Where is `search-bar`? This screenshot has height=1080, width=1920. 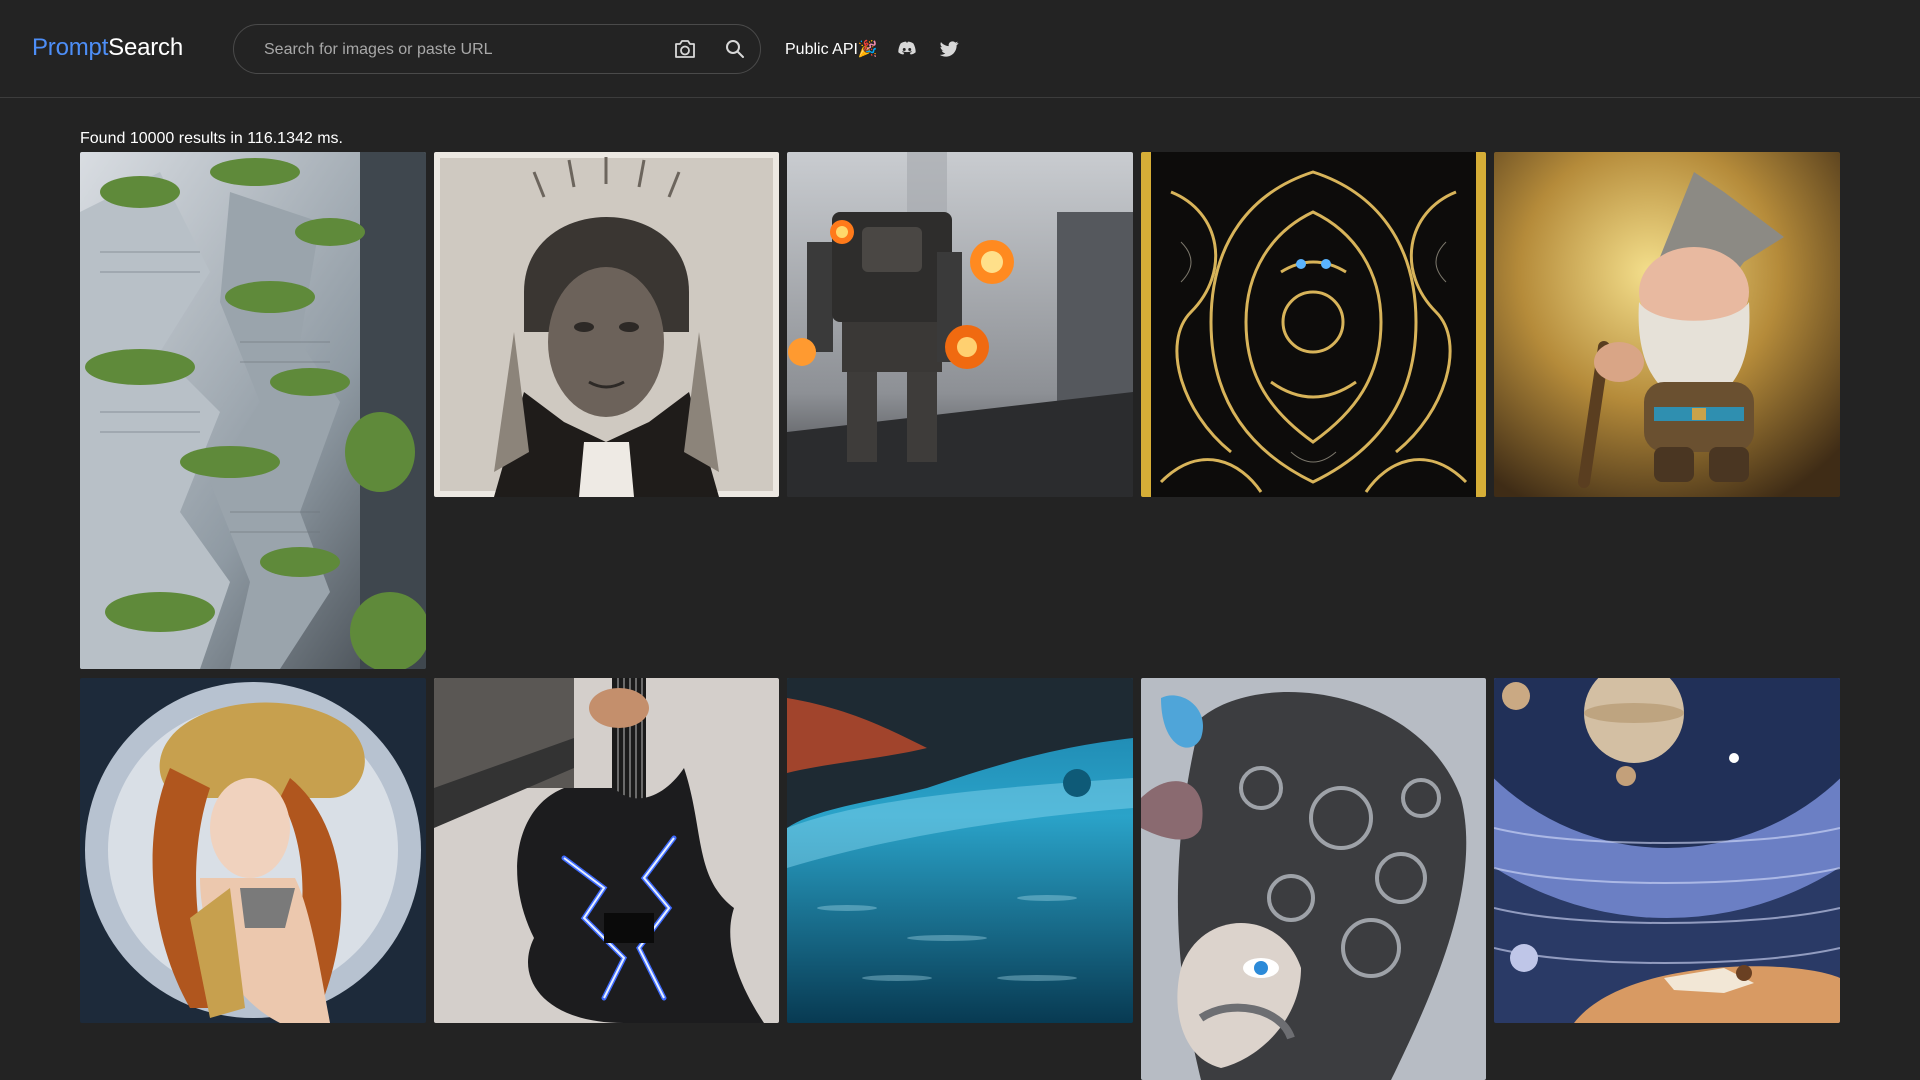 search-bar is located at coordinates (497, 49).